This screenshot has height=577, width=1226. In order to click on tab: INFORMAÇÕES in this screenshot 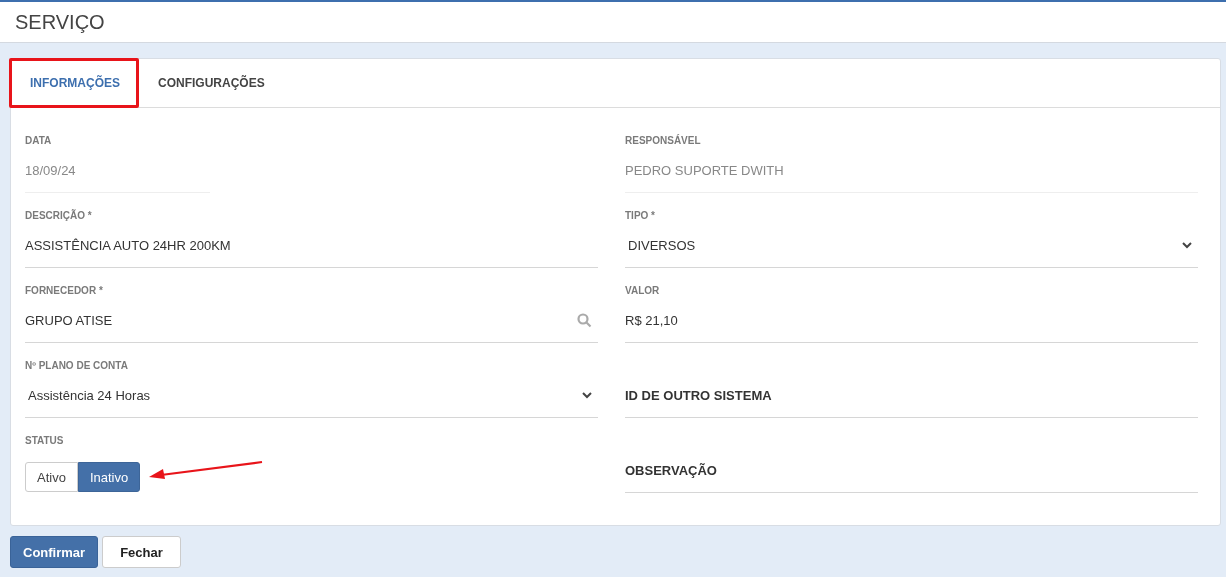, I will do `click(75, 83)`.